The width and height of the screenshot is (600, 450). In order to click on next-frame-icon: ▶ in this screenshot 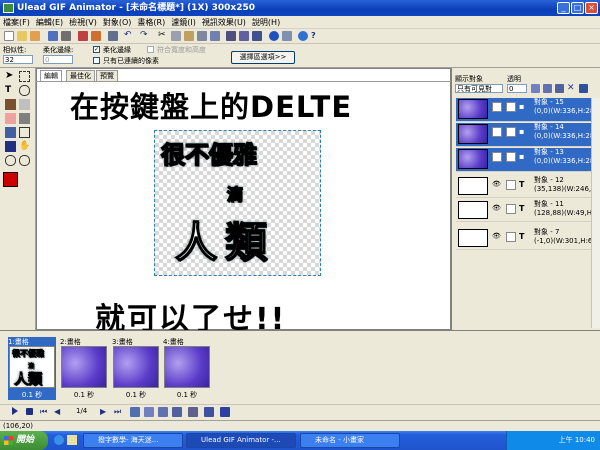, I will do `click(105, 412)`.